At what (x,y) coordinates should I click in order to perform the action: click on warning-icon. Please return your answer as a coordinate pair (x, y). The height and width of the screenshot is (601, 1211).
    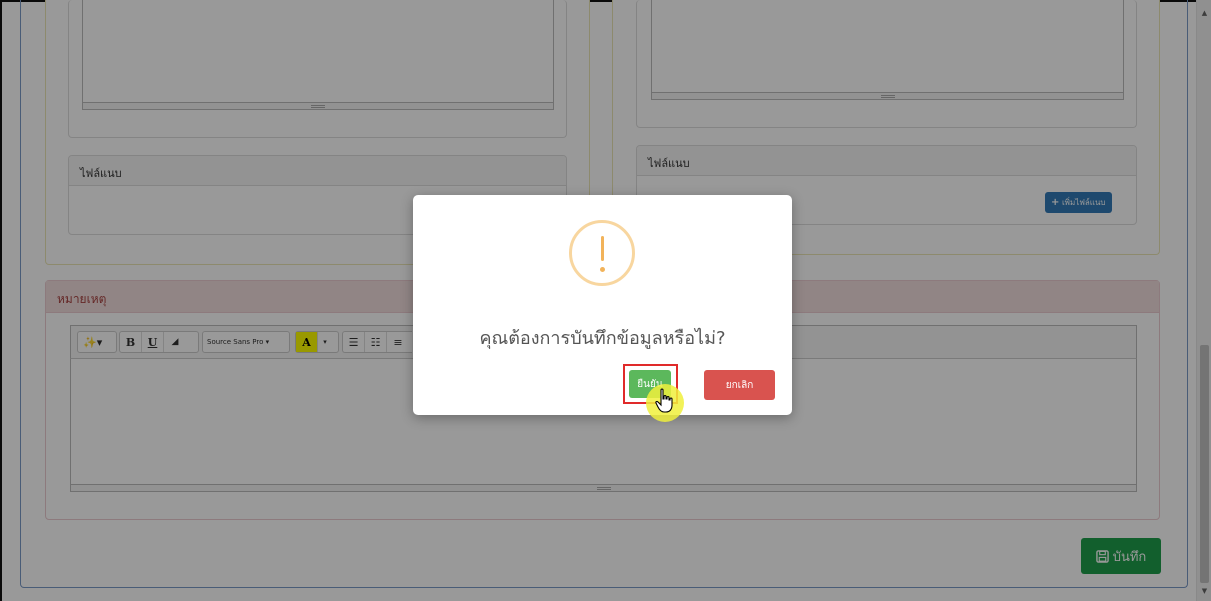
    Looking at the image, I should click on (602, 253).